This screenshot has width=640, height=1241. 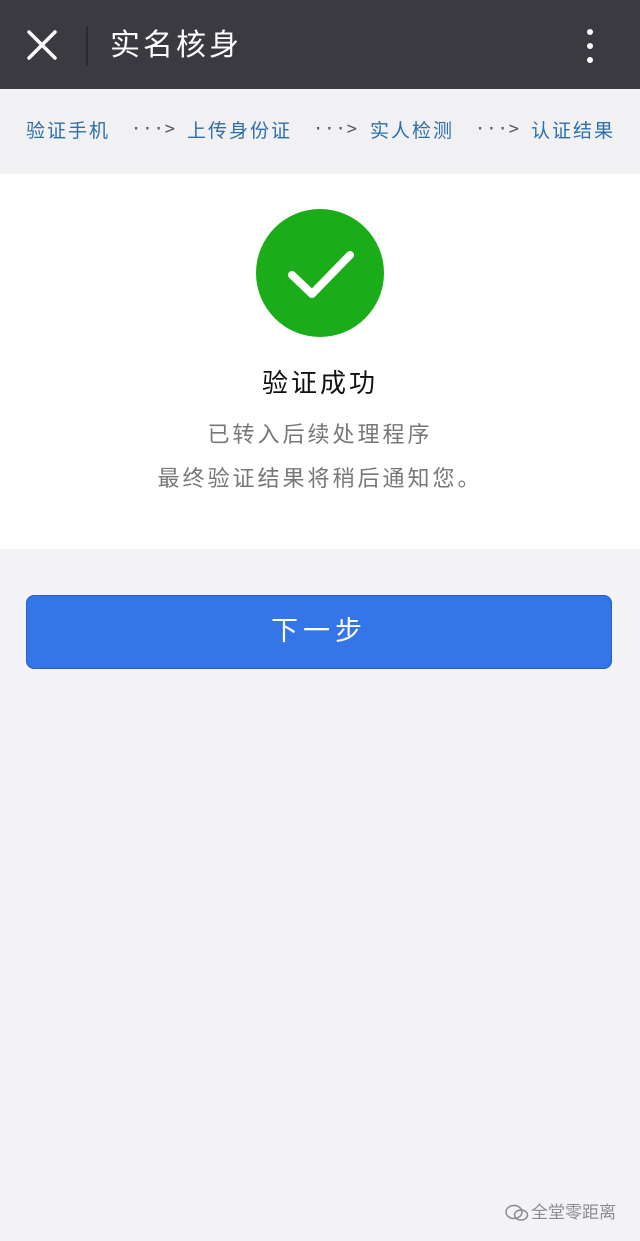 What do you see at coordinates (319, 632) in the screenshot?
I see `next-step-button: 下一步` at bounding box center [319, 632].